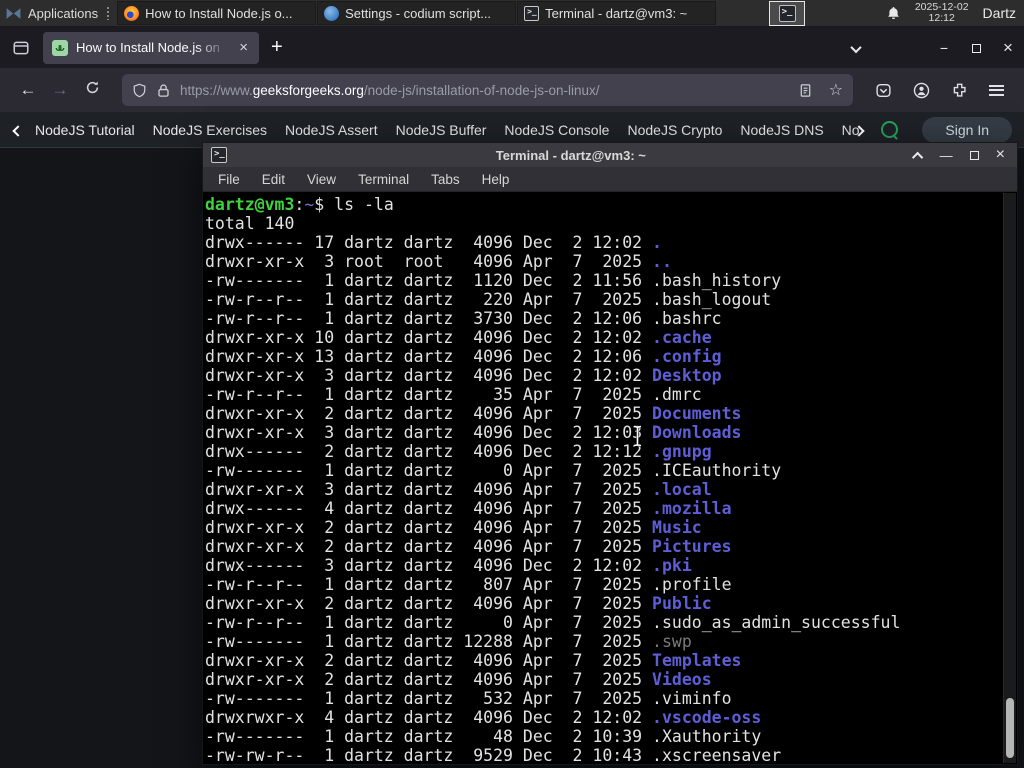  Describe the element at coordinates (1010, 728) in the screenshot. I see `scrollbar-thumb` at that location.